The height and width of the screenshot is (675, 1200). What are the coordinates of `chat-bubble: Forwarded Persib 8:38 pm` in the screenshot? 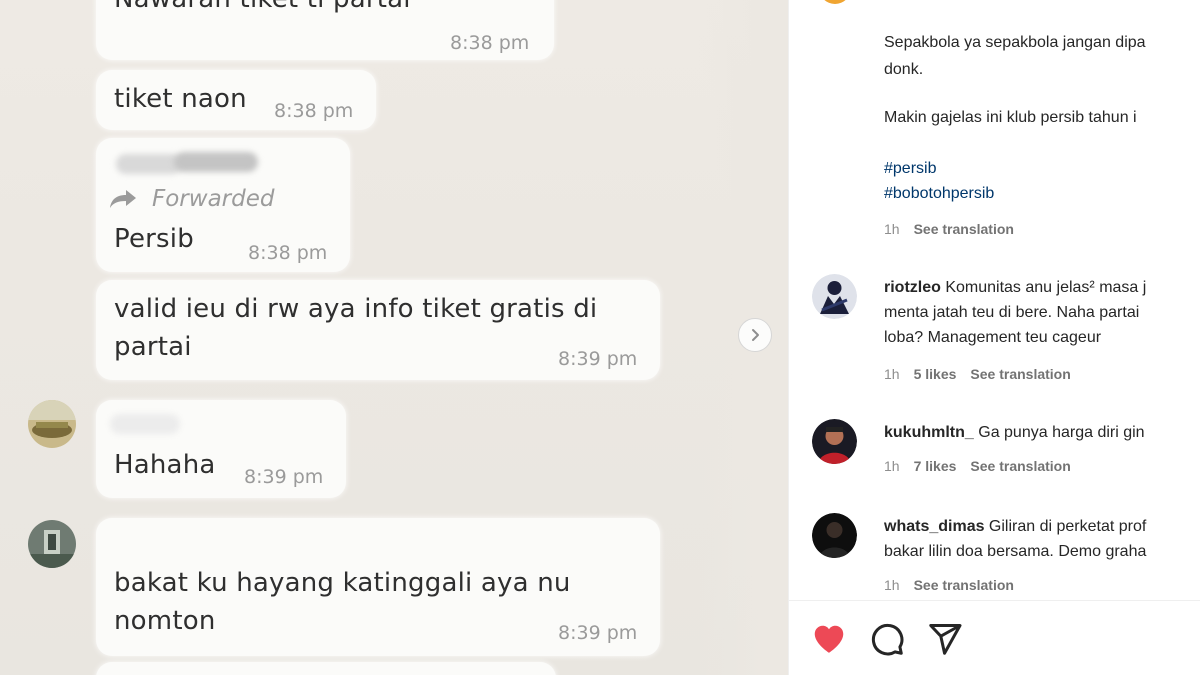 It's located at (223, 205).